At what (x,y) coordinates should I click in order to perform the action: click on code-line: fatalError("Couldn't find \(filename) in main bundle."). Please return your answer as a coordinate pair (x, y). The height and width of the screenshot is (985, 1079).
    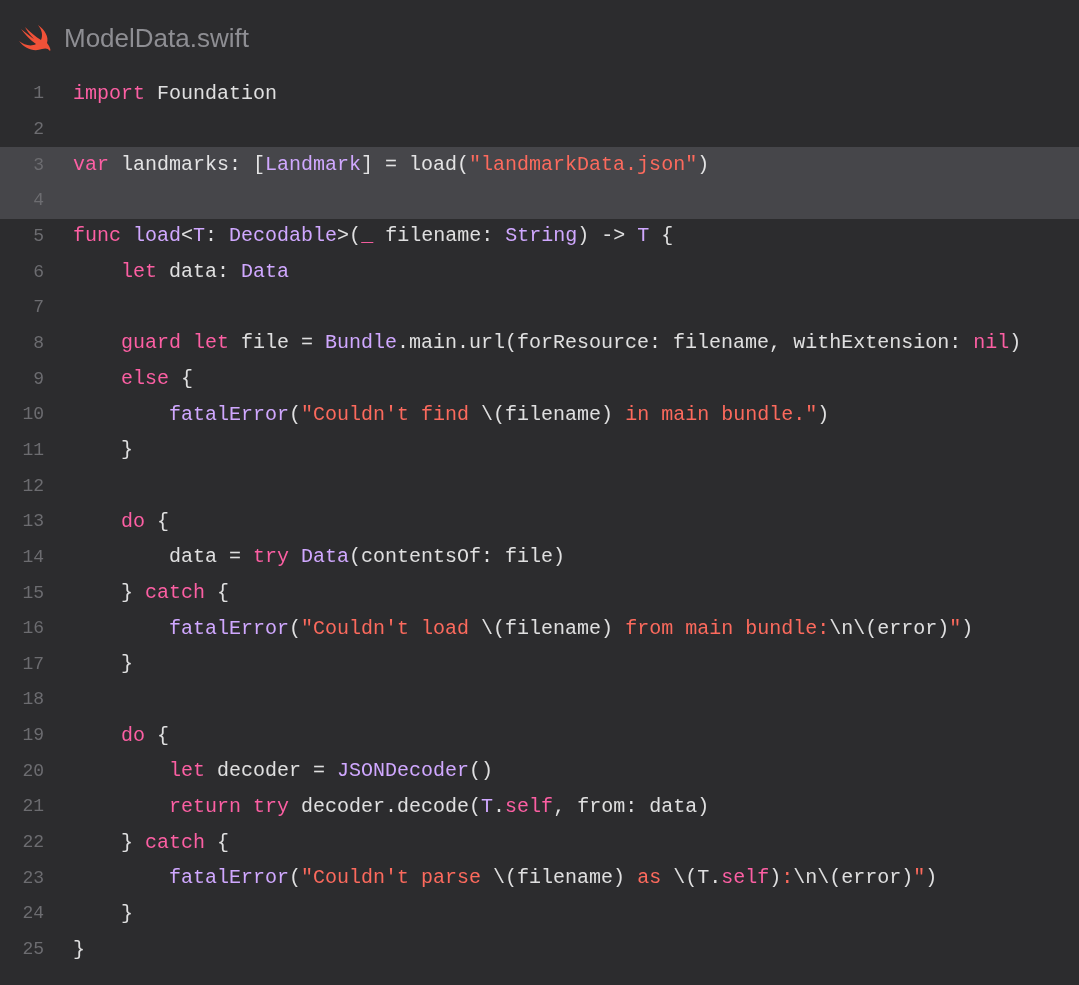
    Looking at the image, I should click on (499, 414).